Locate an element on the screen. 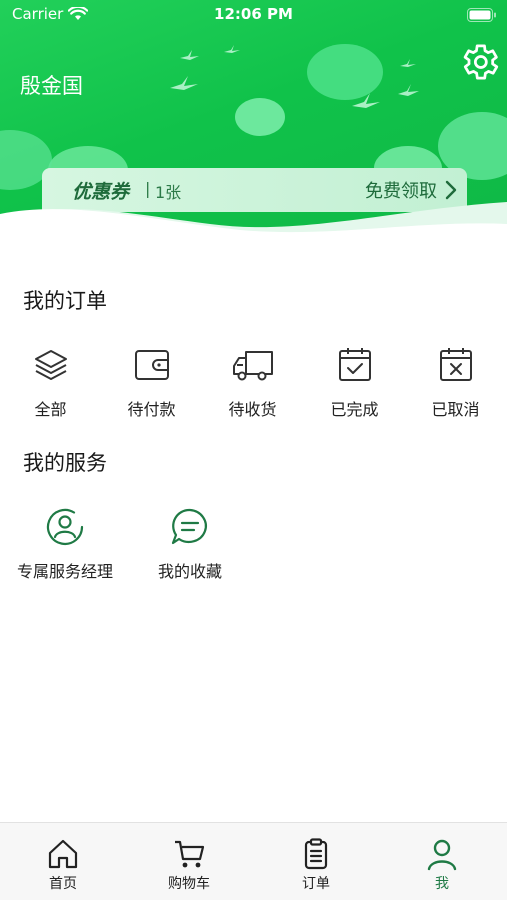  order-cancelled-label: 已取消 is located at coordinates (455, 409).